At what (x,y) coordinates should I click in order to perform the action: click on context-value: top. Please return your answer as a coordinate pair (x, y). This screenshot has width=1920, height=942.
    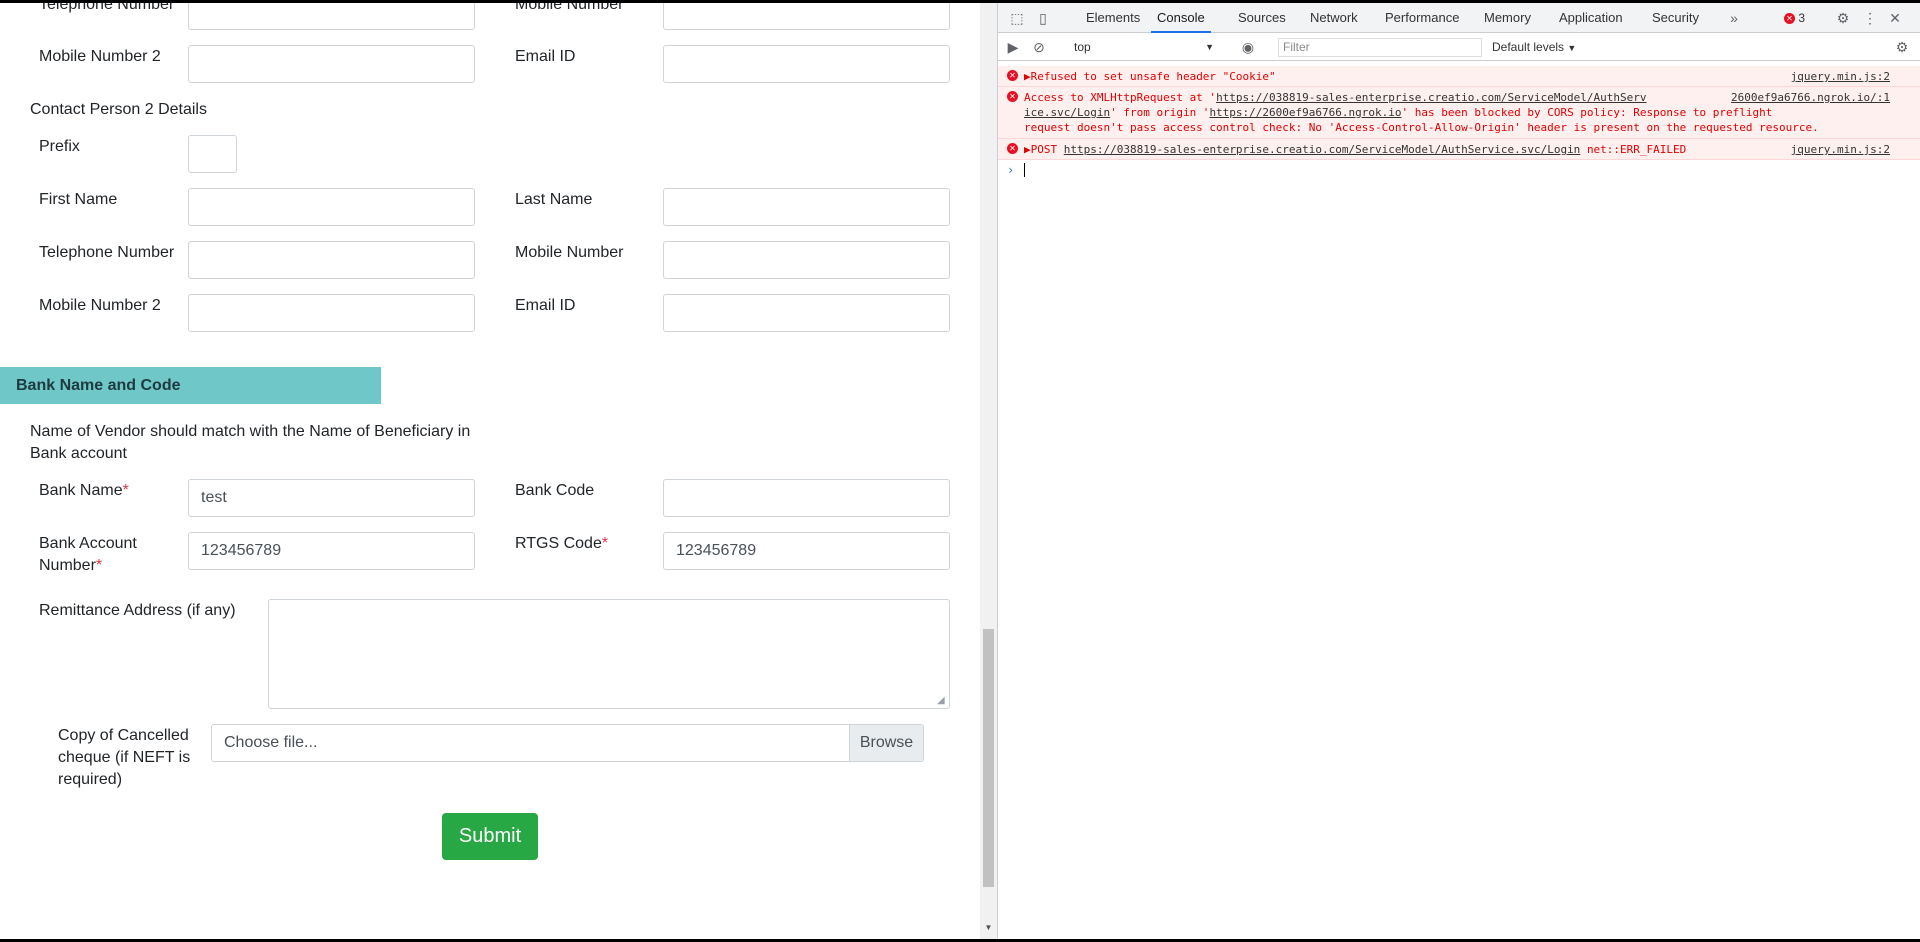
    Looking at the image, I should click on (1082, 47).